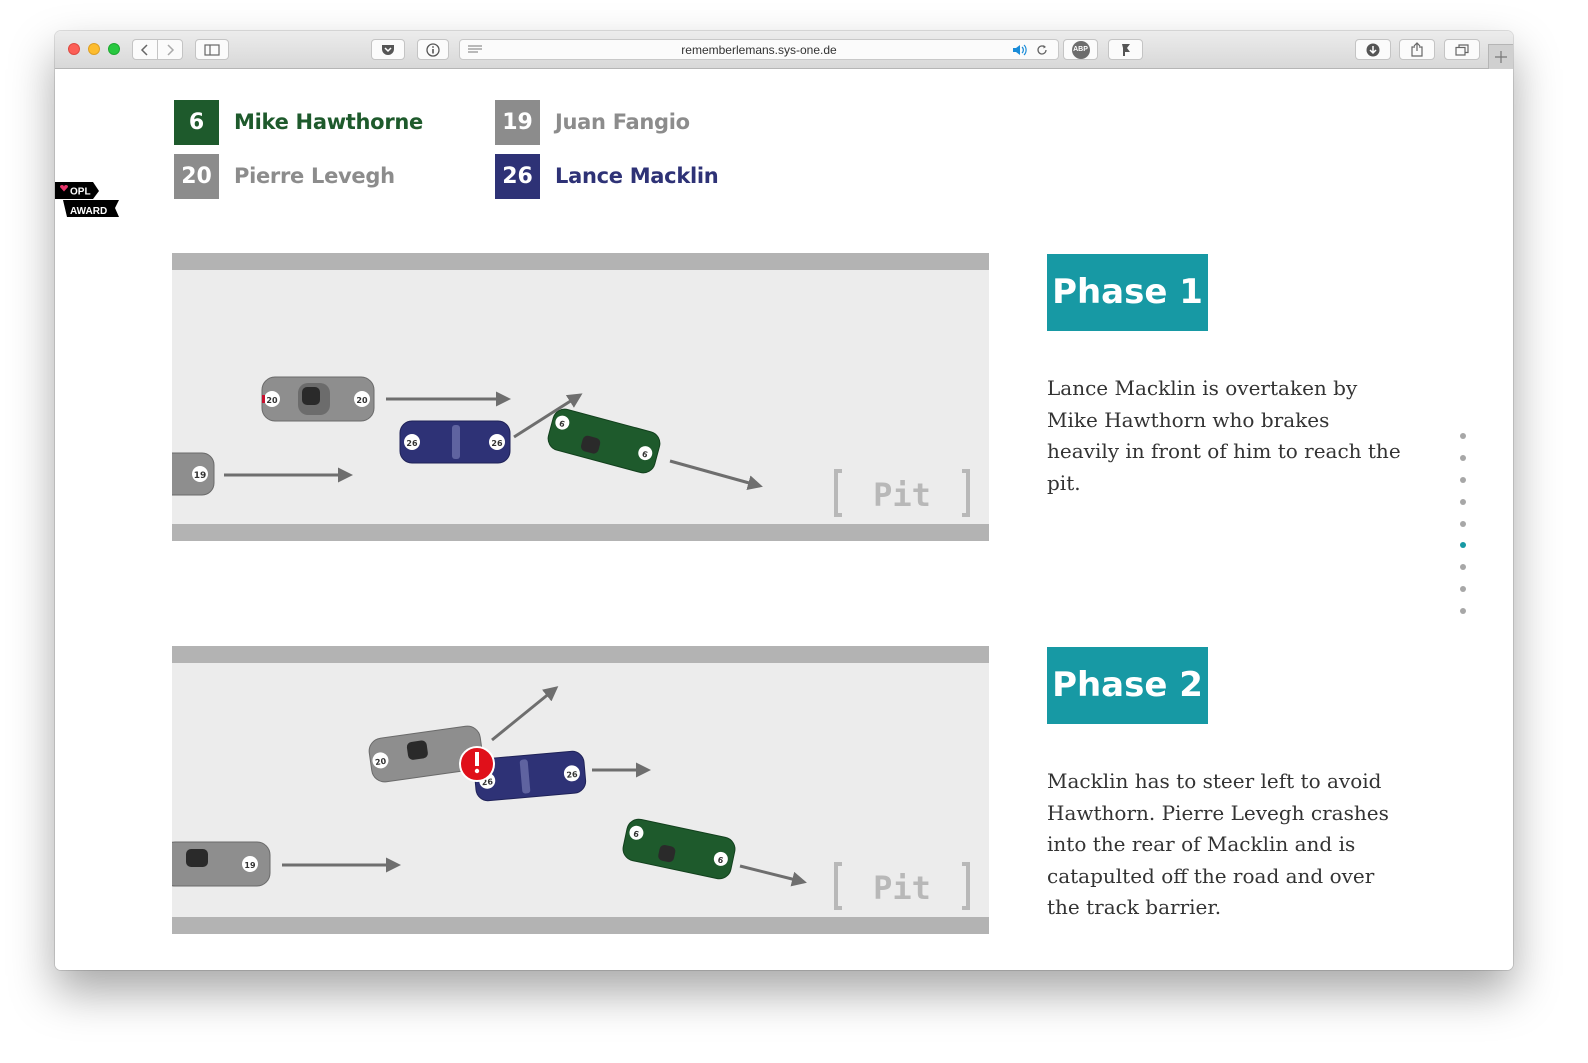 This screenshot has width=1588, height=1063. I want to click on back-button, so click(145, 49).